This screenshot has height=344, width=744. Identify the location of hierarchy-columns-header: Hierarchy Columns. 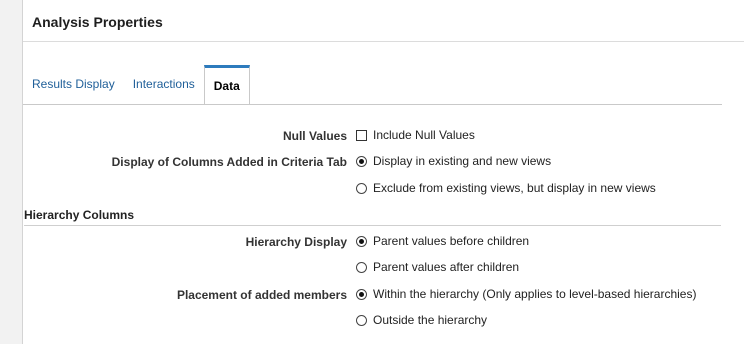
(372, 216).